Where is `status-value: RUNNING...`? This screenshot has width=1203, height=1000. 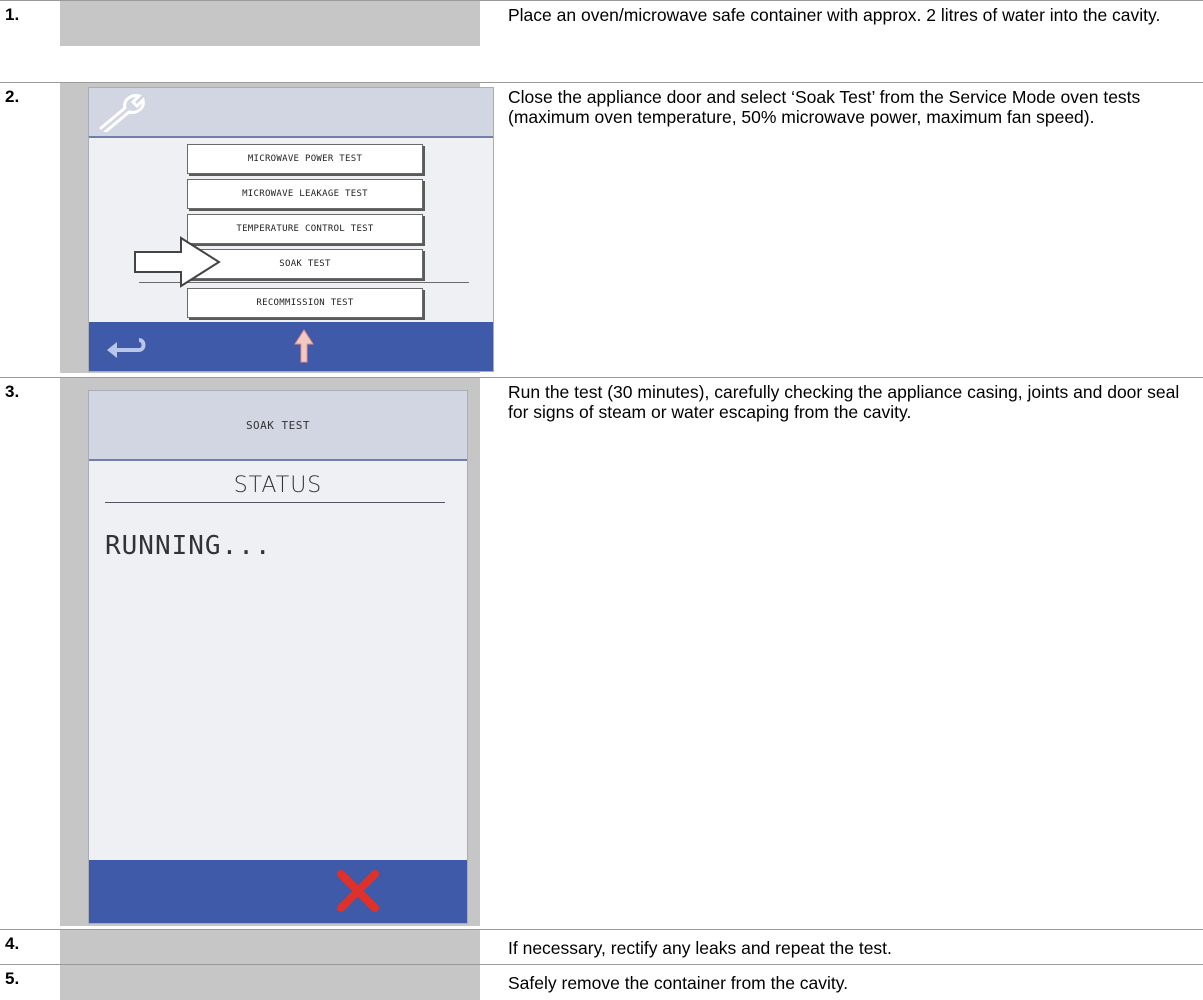
status-value: RUNNING... is located at coordinates (188, 546).